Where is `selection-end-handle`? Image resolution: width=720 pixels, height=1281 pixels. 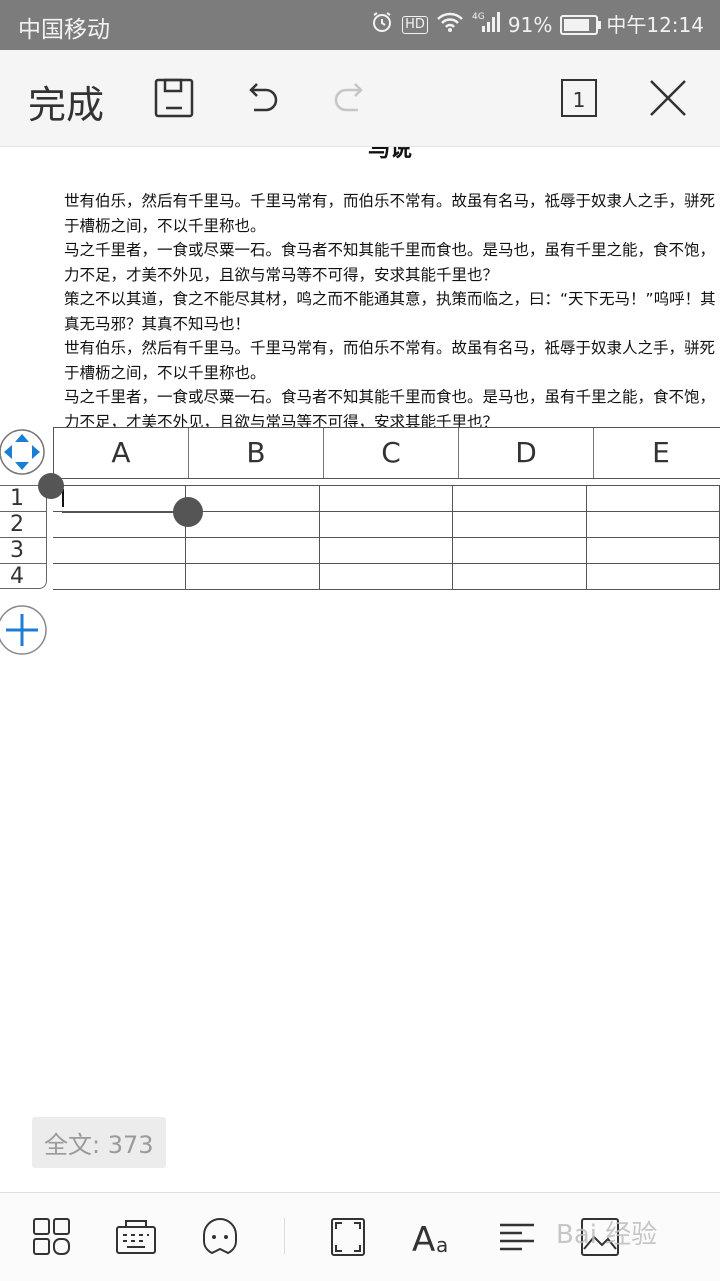
selection-end-handle is located at coordinates (188, 512).